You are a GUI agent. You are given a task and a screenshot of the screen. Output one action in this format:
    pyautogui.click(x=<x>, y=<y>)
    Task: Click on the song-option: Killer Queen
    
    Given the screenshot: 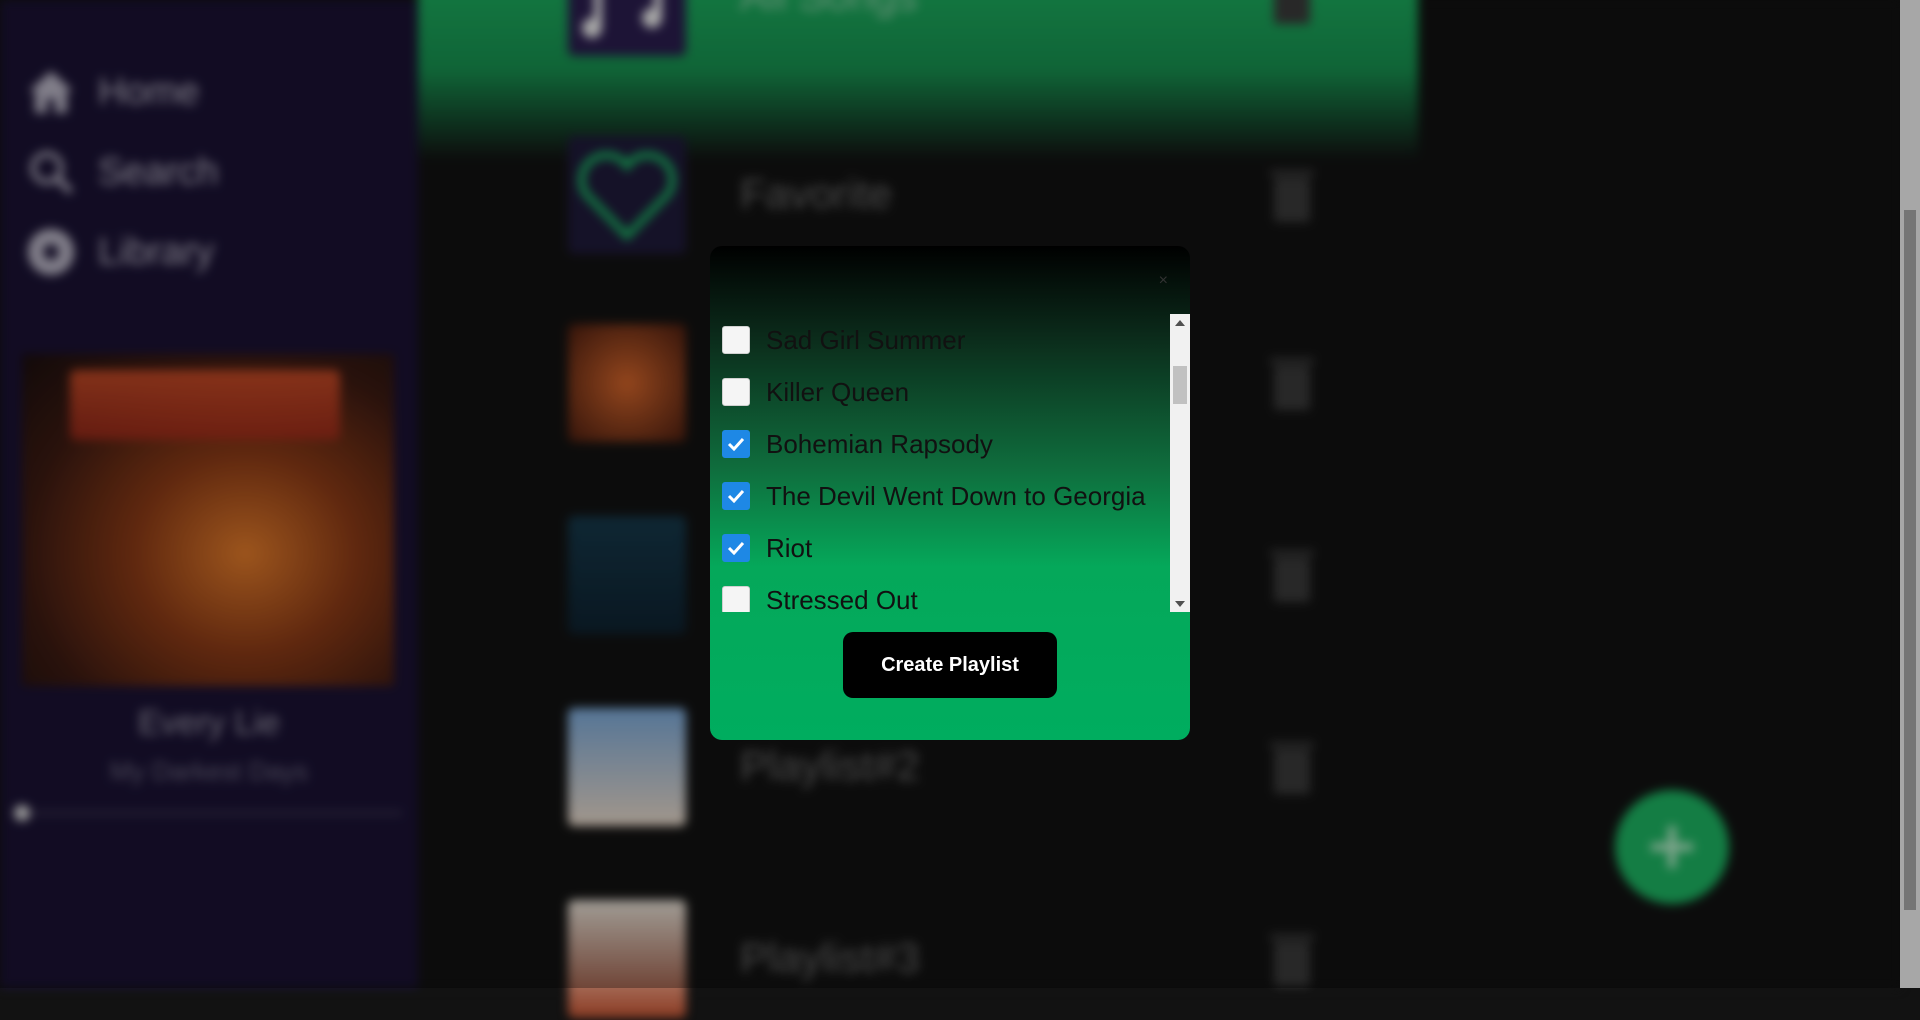 What is the action you would take?
    pyautogui.click(x=815, y=392)
    